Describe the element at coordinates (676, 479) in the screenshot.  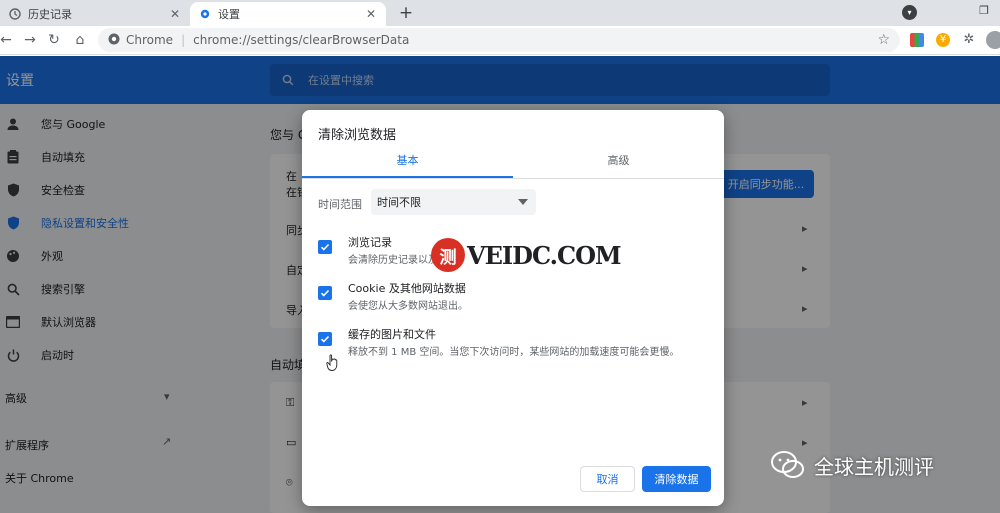
I see `clear-data-button: 清除数据` at that location.